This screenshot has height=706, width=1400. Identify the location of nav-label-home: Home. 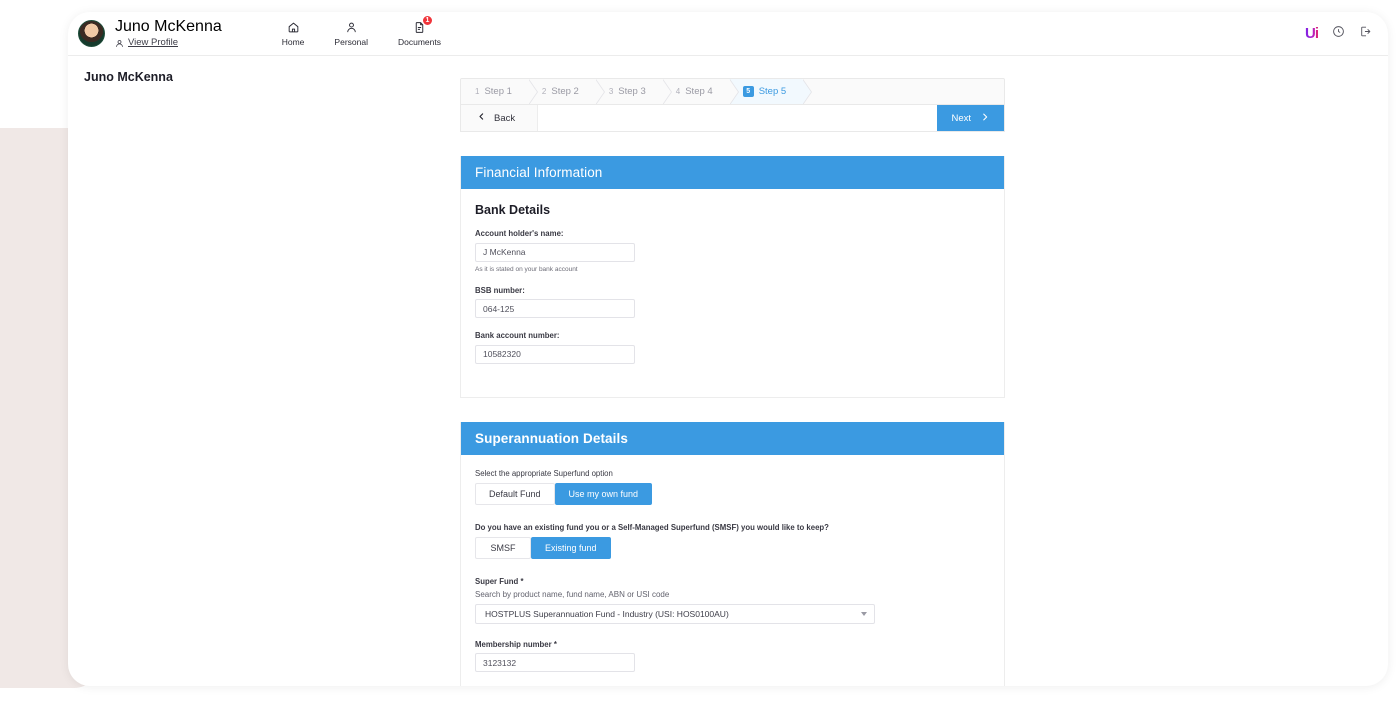
(293, 42).